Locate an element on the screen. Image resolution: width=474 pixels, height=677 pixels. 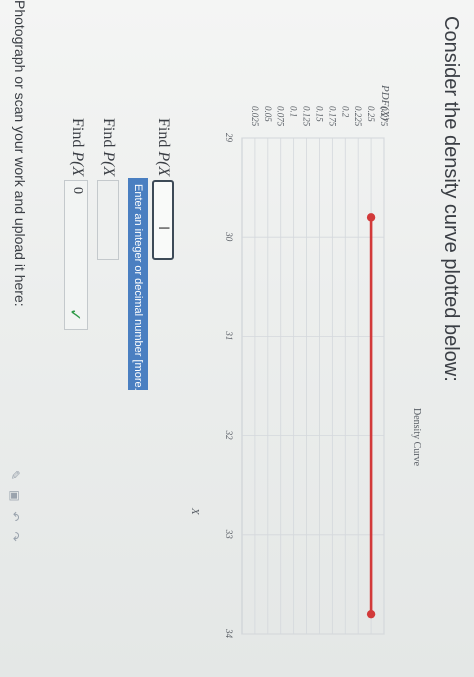
y-tick-label: 0.175 is located at coordinates (332, 116).